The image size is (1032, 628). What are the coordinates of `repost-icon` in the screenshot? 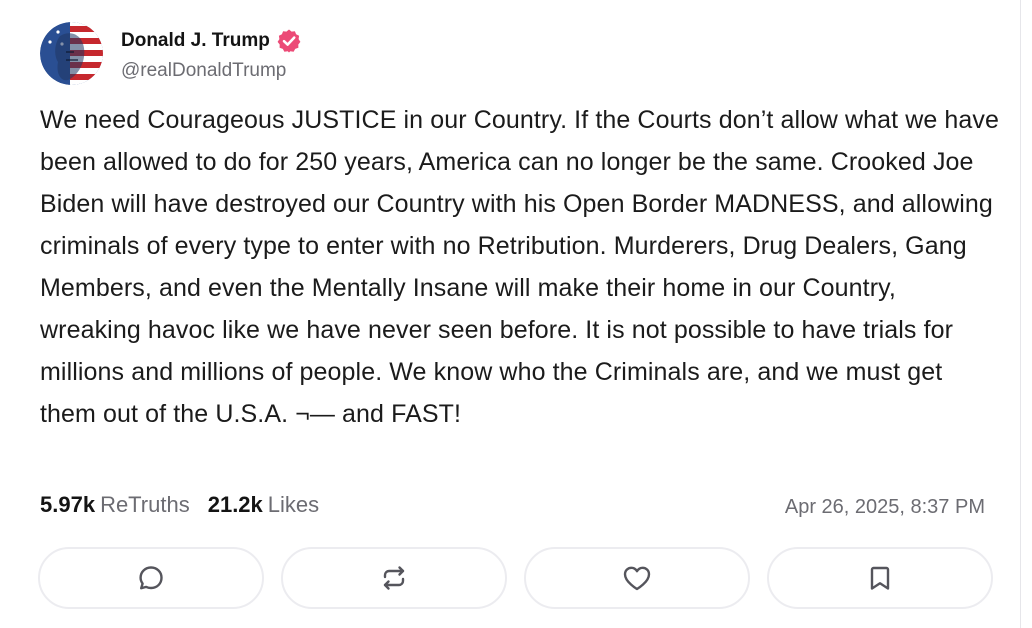 It's located at (394, 578).